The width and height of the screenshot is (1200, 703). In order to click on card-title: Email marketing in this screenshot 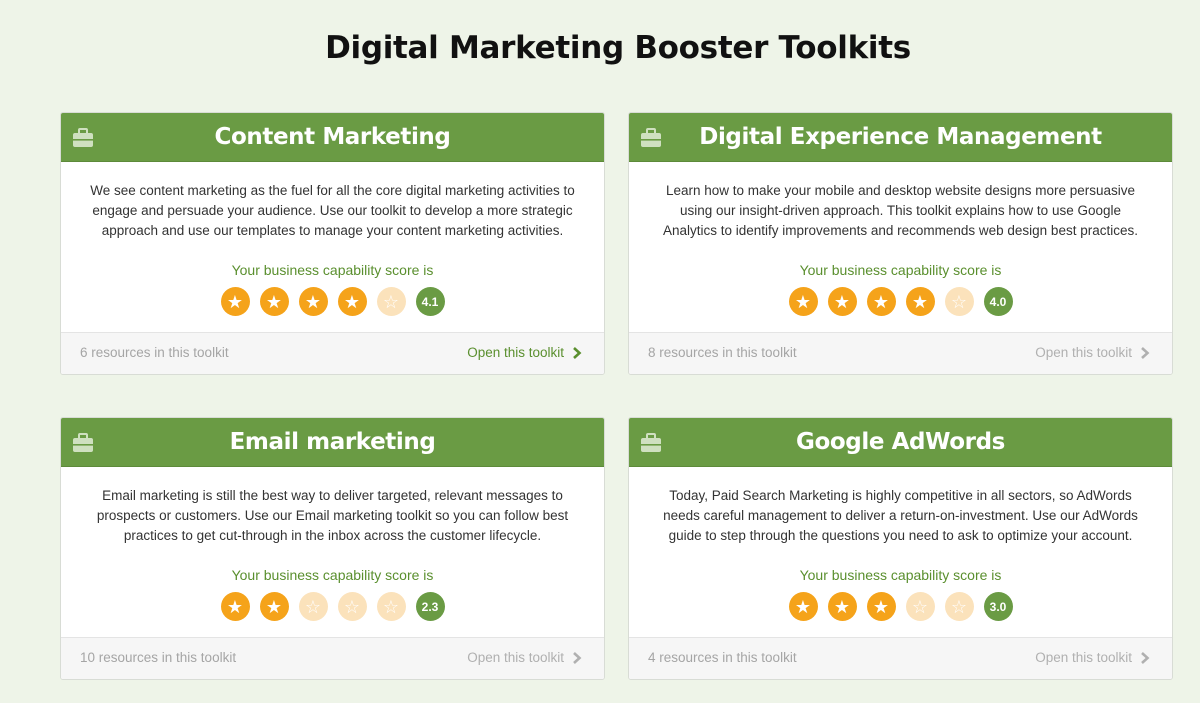, I will do `click(332, 442)`.